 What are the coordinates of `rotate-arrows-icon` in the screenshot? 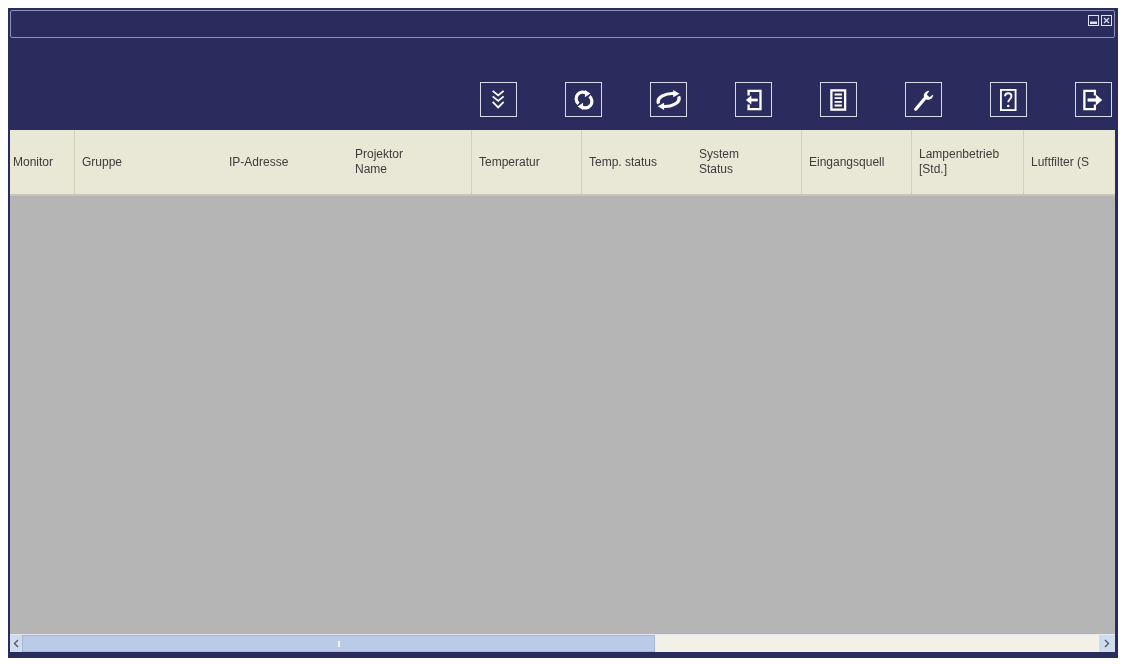 It's located at (668, 99).